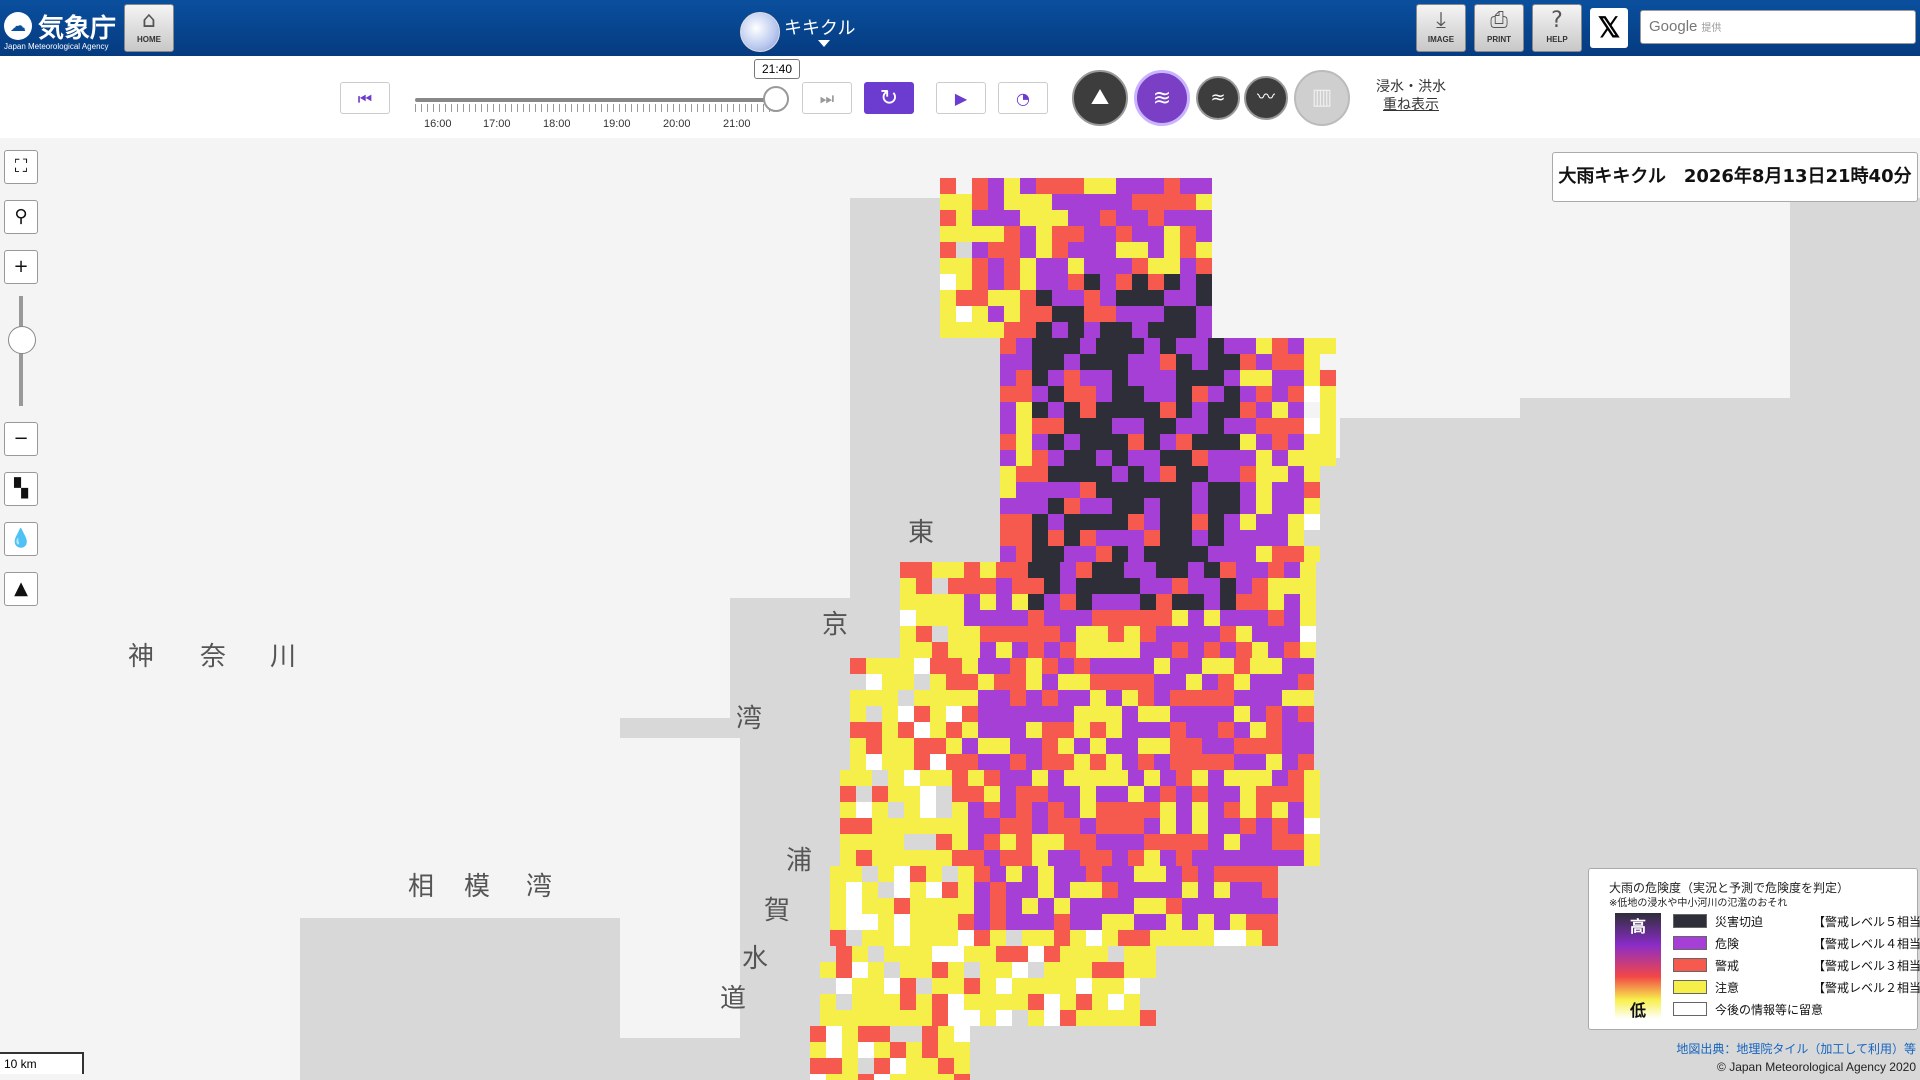 The height and width of the screenshot is (1080, 1920). I want to click on time-slider-track, so click(595, 100).